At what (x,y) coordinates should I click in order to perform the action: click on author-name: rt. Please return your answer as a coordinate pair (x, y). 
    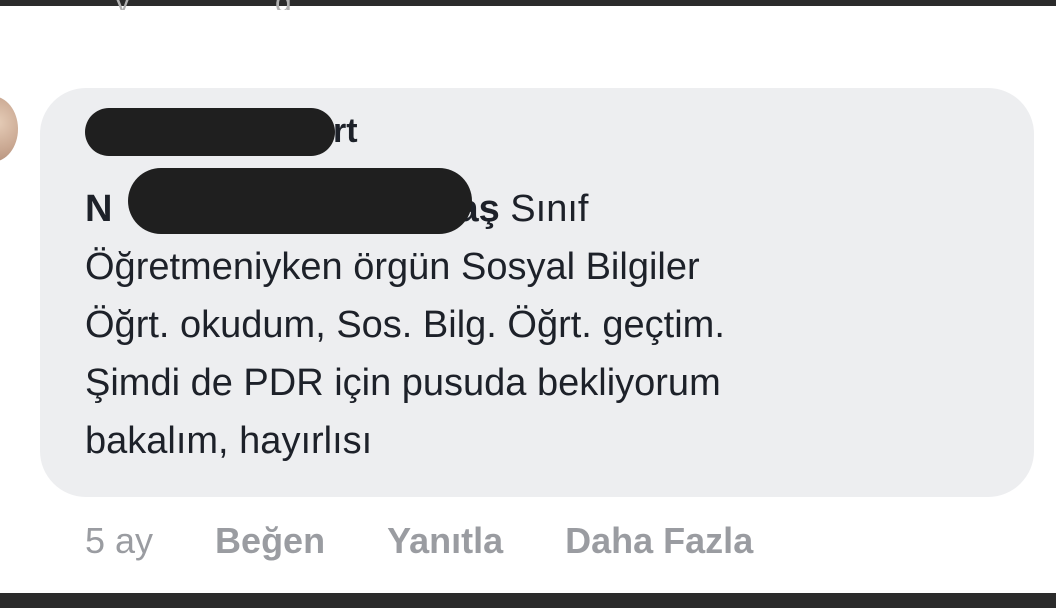
    Looking at the image, I should click on (345, 131).